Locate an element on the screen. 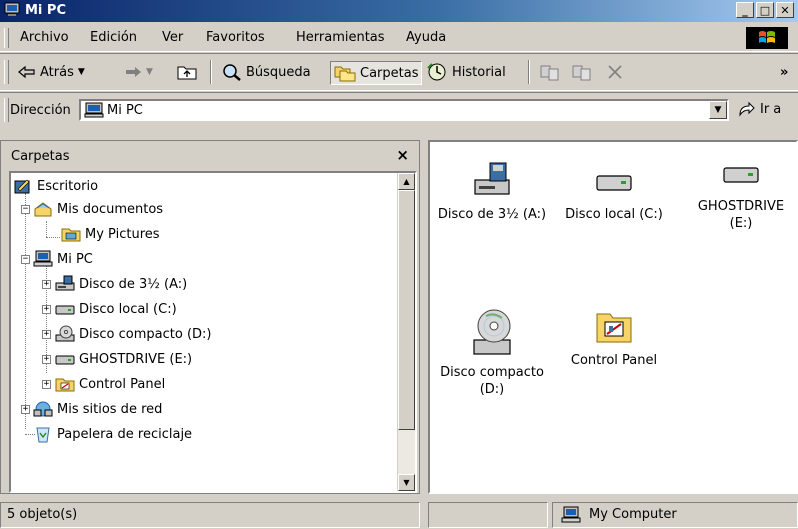 The height and width of the screenshot is (529, 798). move-to-button is located at coordinates (550, 72).